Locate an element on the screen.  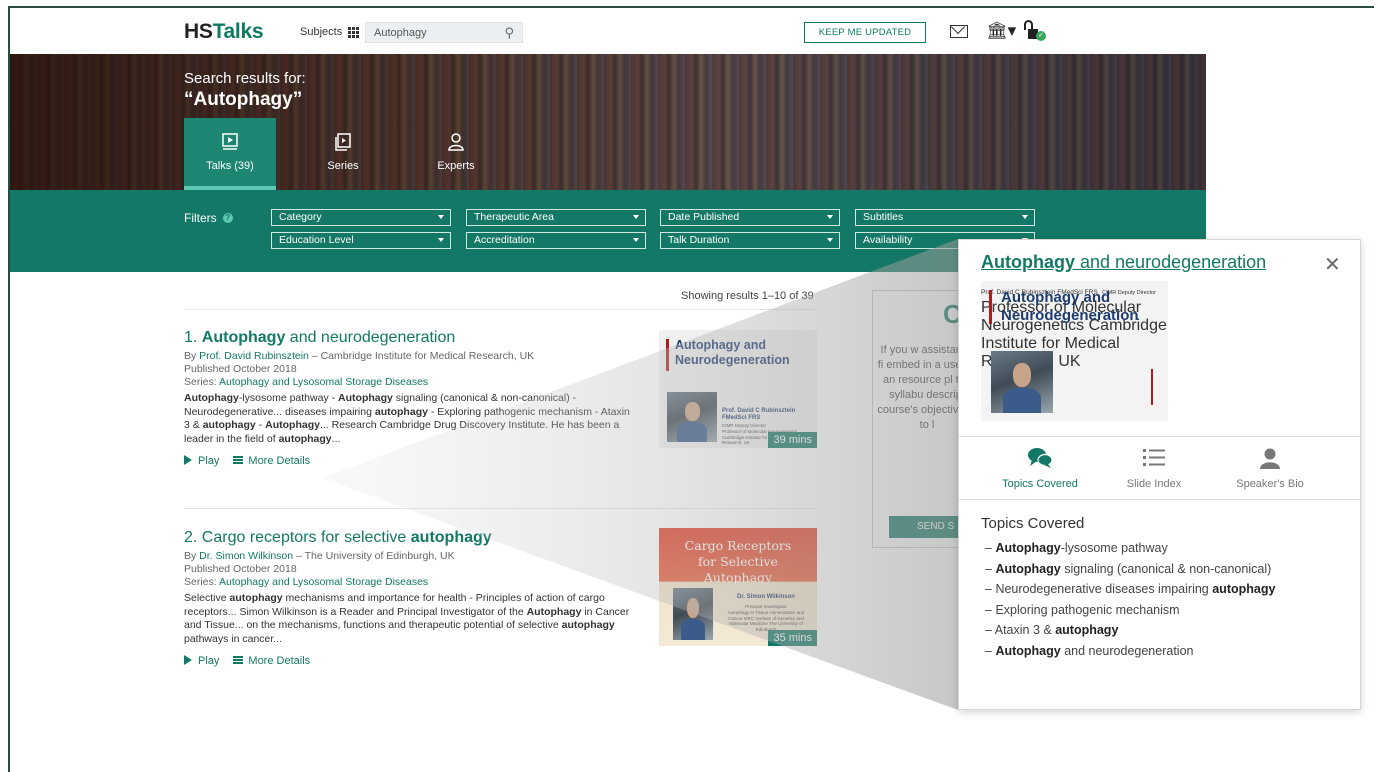
result-title-bold: autophagy is located at coordinates (451, 537).